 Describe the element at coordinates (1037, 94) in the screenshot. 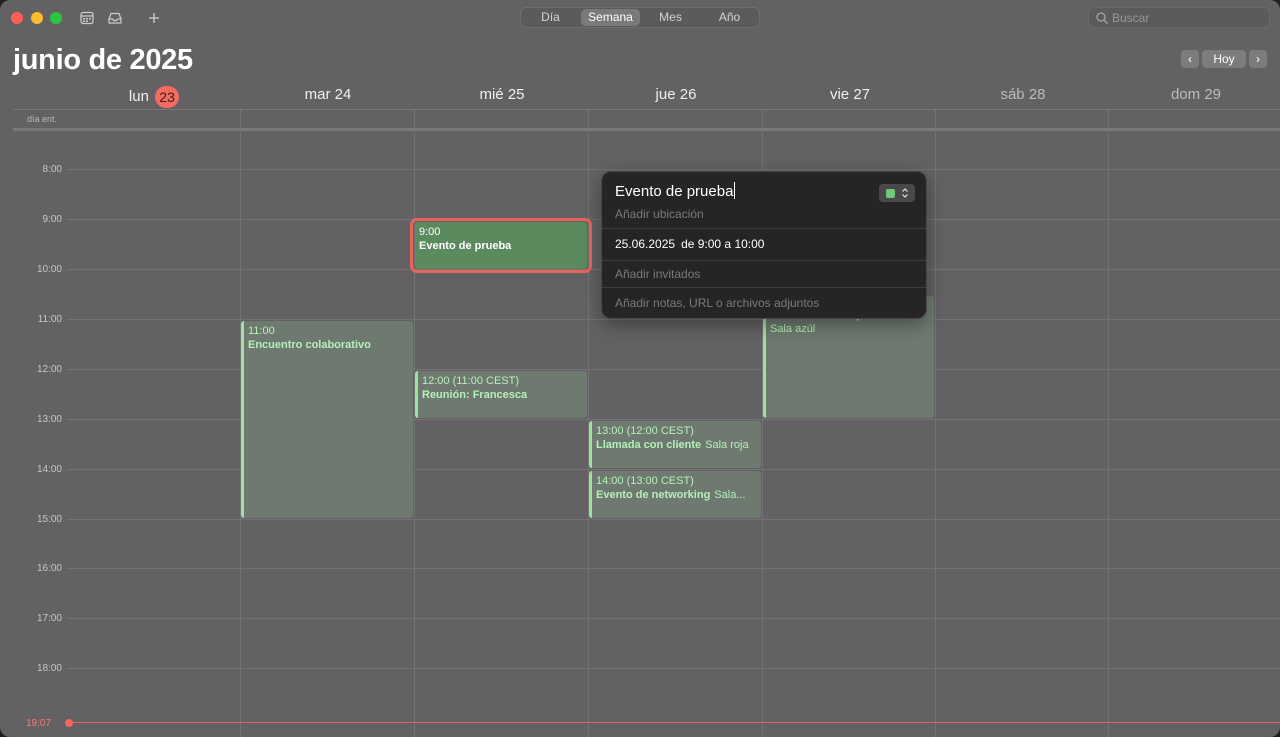

I see `day-number: 28` at that location.